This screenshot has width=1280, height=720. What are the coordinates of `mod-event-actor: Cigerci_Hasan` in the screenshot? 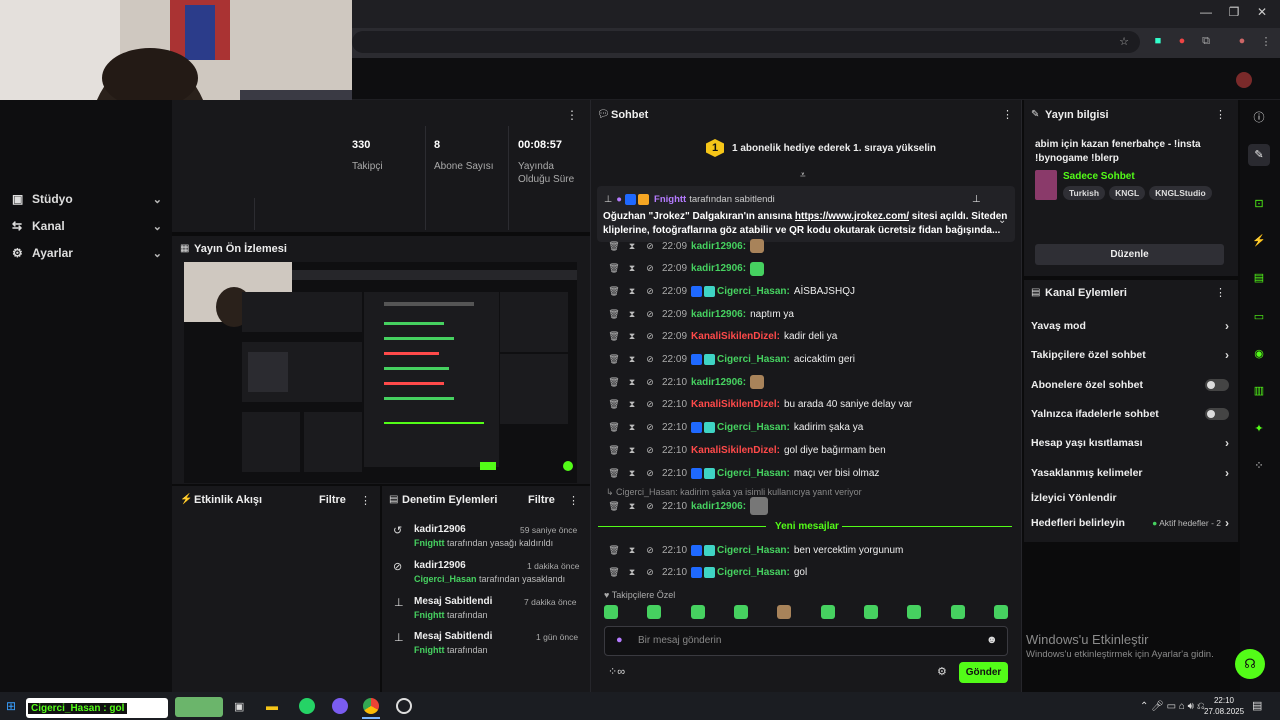 It's located at (445, 579).